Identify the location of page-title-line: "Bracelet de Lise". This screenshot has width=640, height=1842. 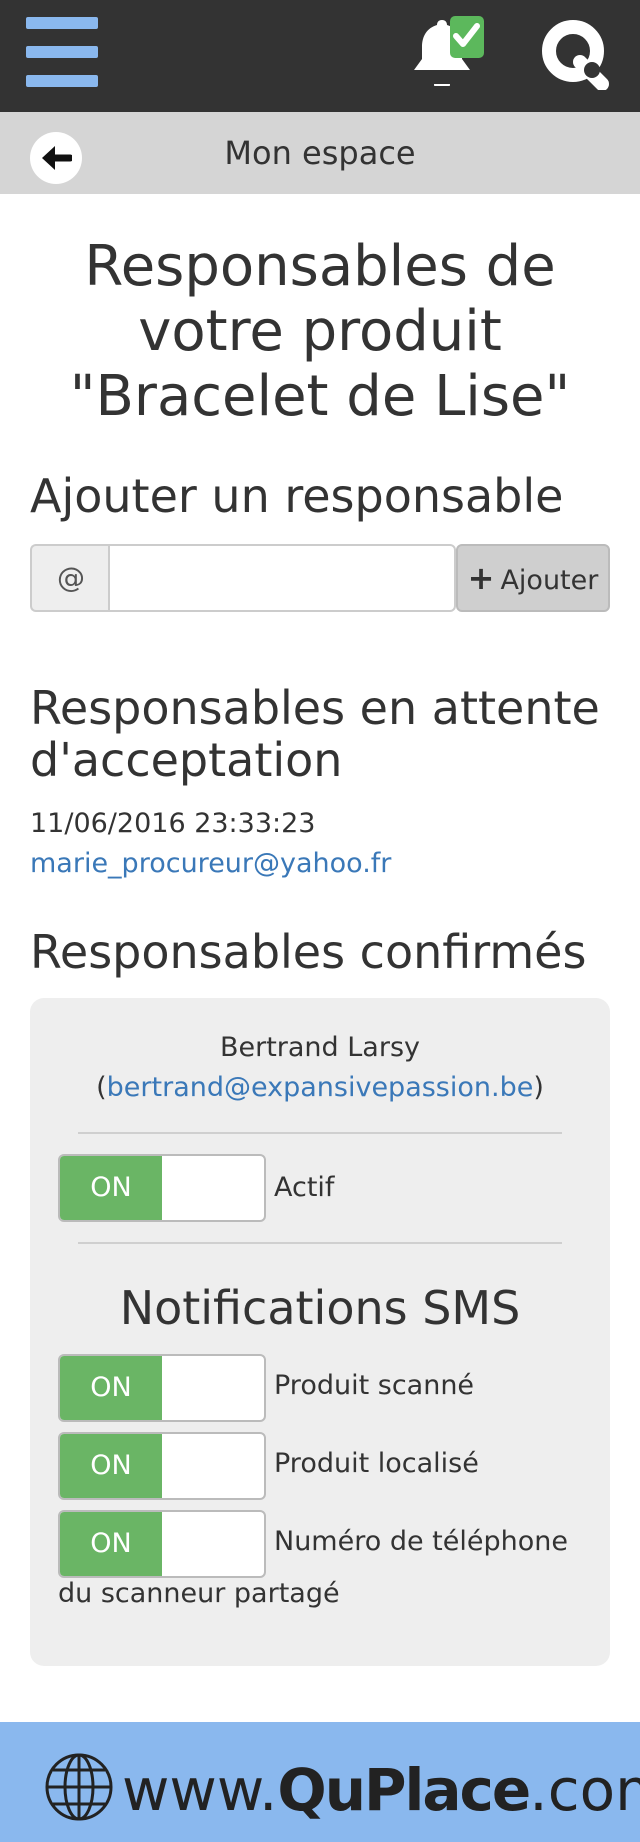
(320, 396).